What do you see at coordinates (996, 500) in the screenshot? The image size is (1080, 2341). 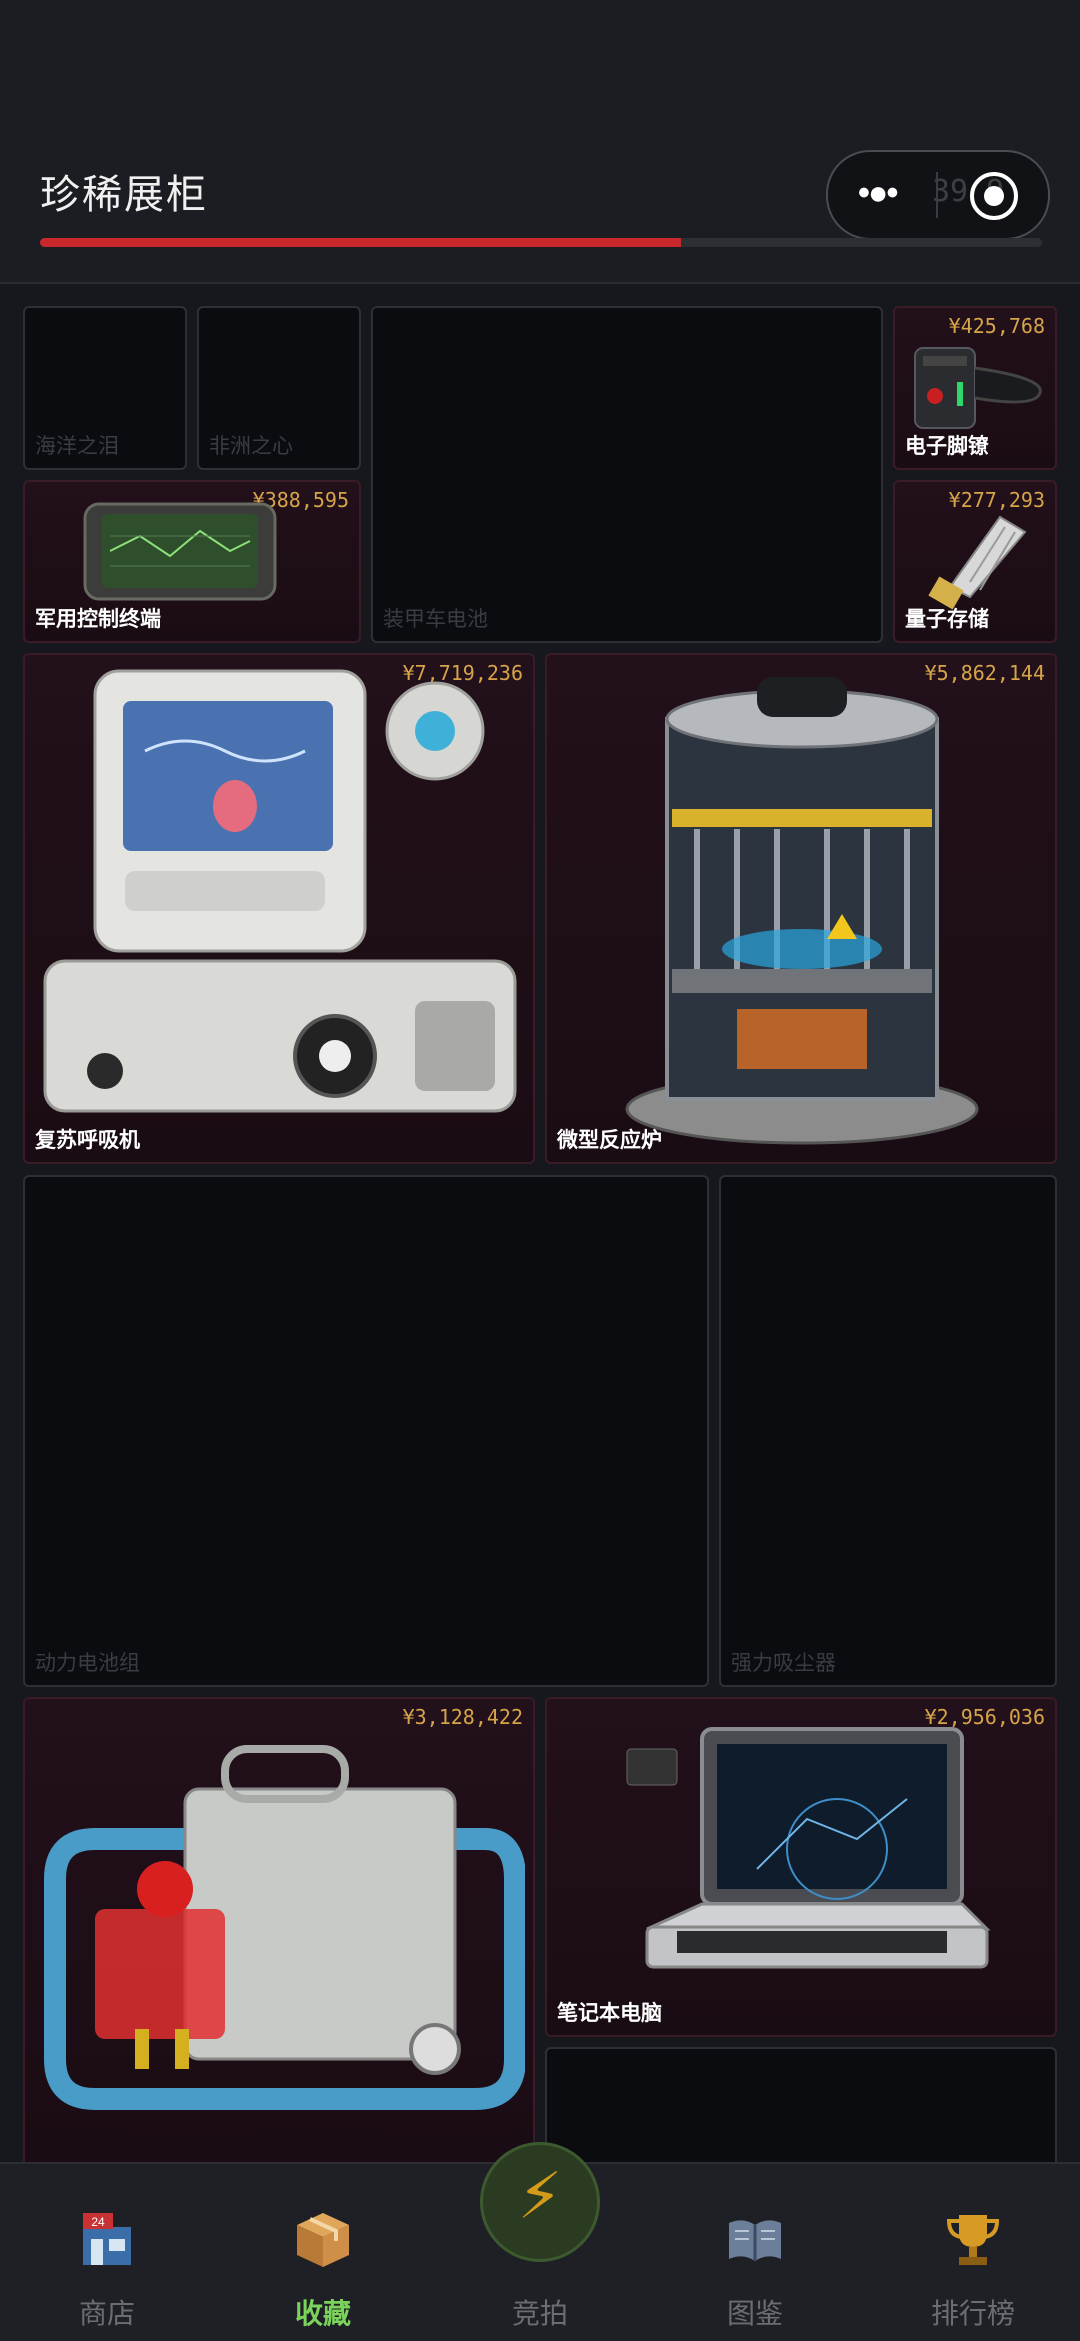 I see `exhibit-price: ¥277,293` at bounding box center [996, 500].